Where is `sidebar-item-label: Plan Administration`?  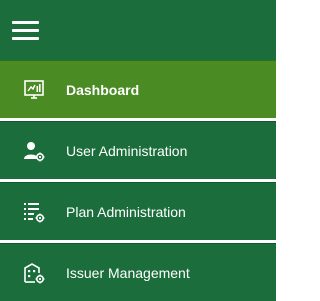
sidebar-item-label: Plan Administration is located at coordinates (126, 212).